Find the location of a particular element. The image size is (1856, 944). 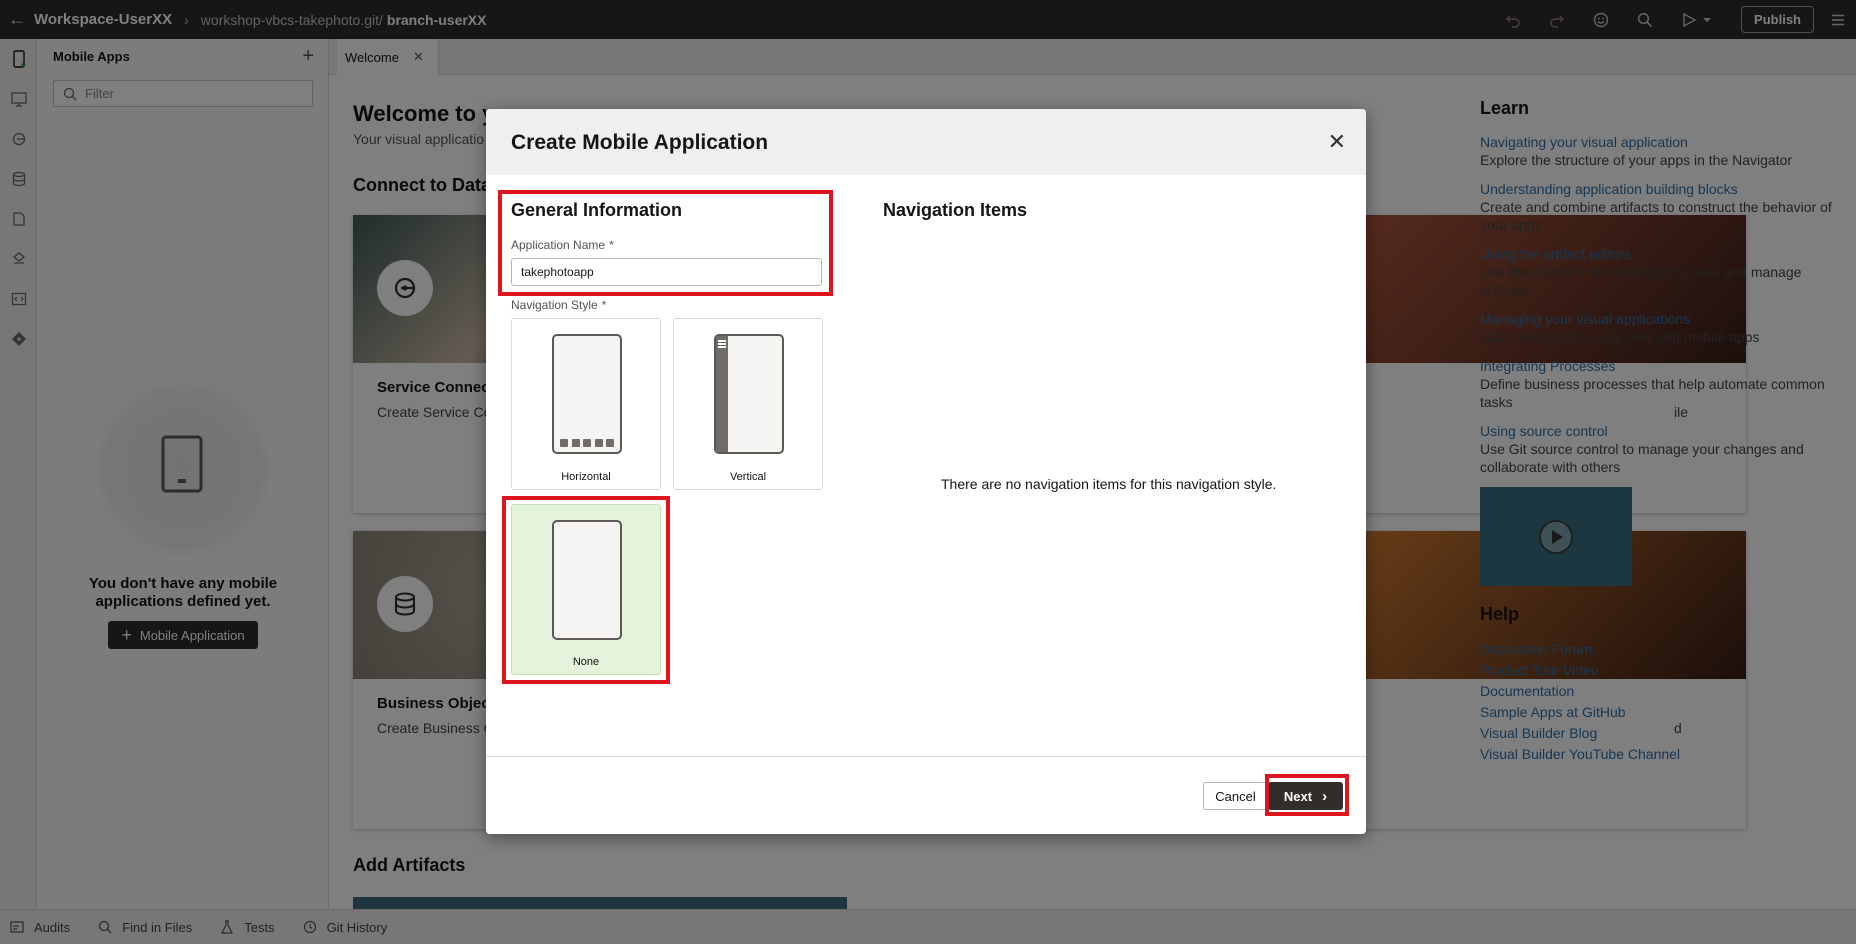

horizontal-layout-icon is located at coordinates (587, 394).